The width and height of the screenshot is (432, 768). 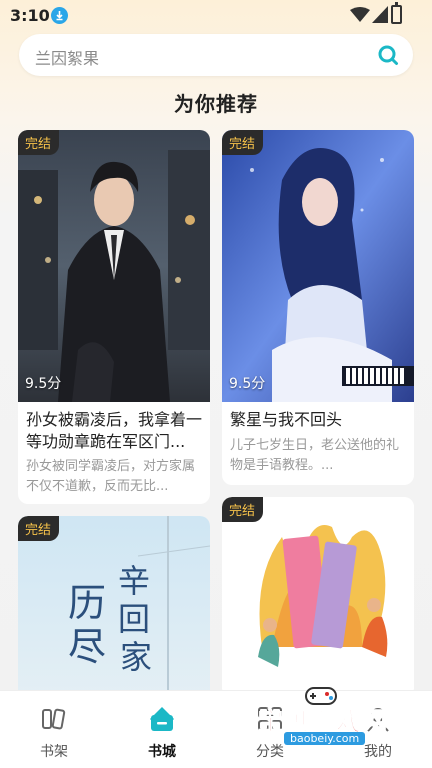 I want to click on book-cover: 历 尽 辛 回 家 完结, so click(x=114, y=616).